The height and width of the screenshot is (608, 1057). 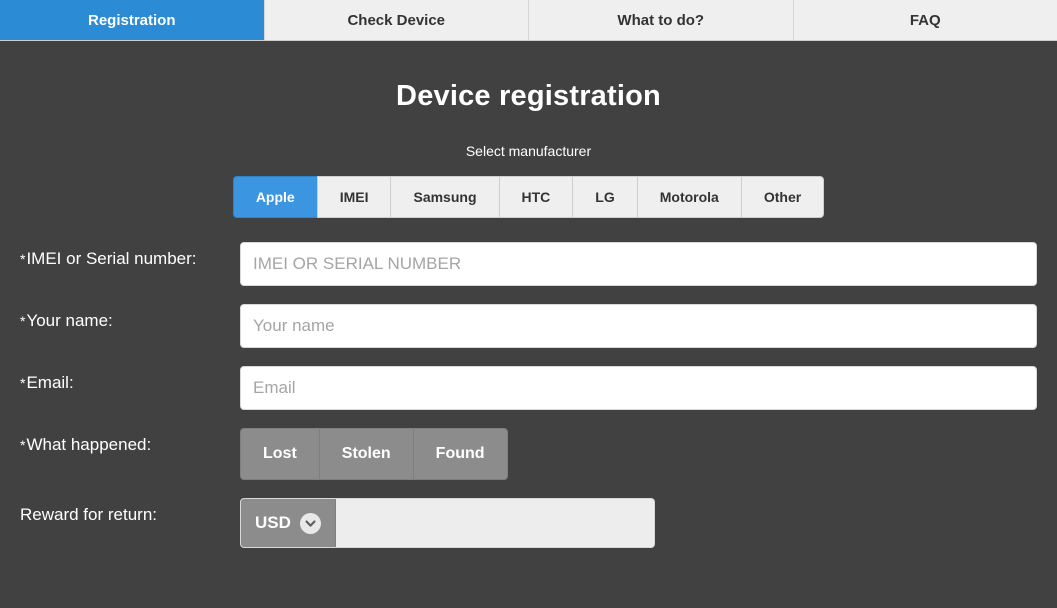 I want to click on what-happened-button-found: Found, so click(x=460, y=454).